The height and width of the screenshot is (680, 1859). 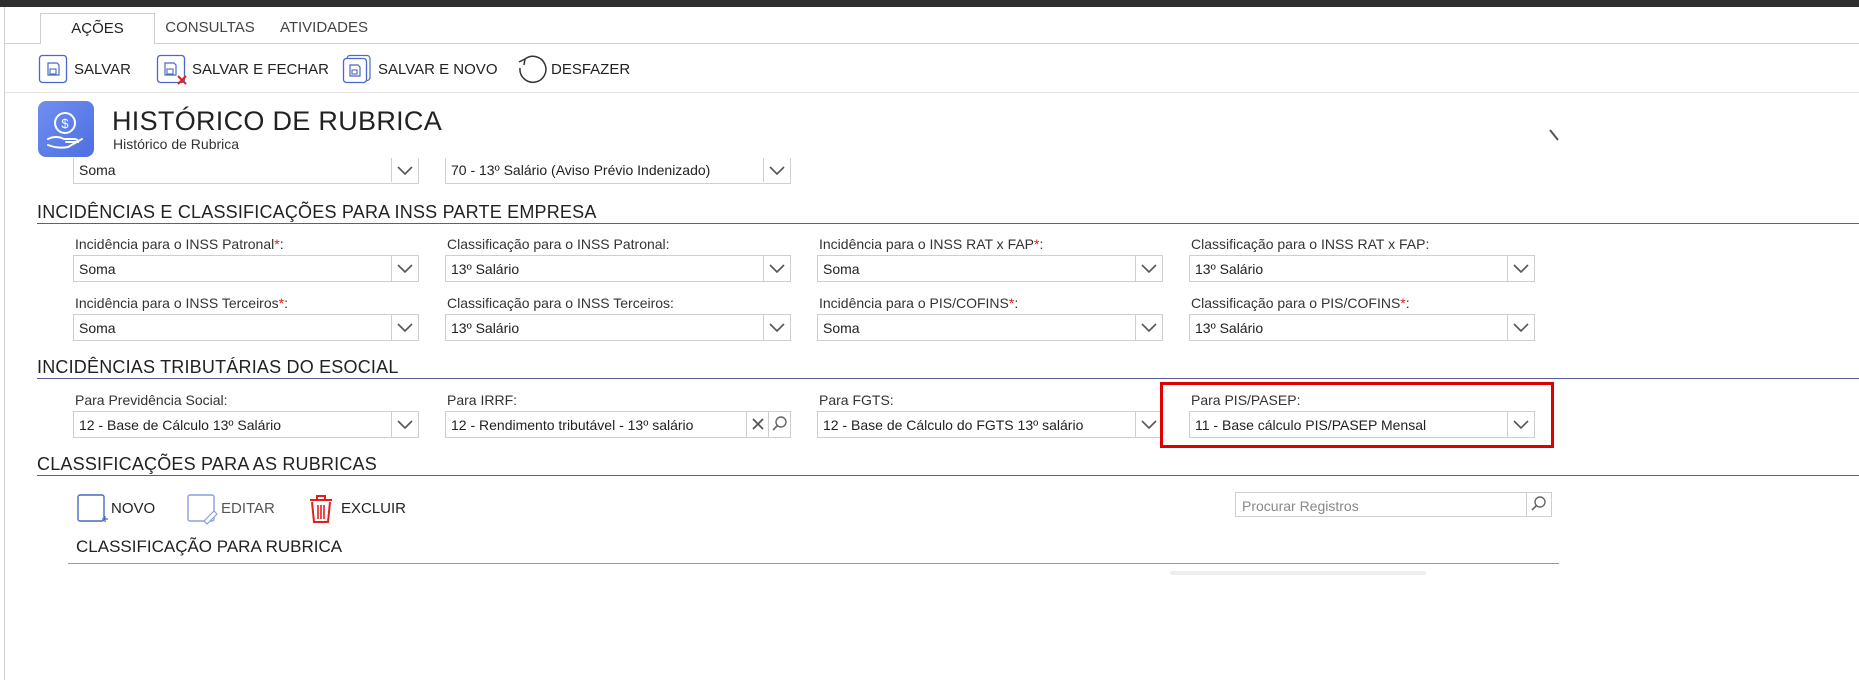 What do you see at coordinates (209, 546) in the screenshot?
I see `subsection-title: CLASSIFICAÇÃO PARA RUBRICA` at bounding box center [209, 546].